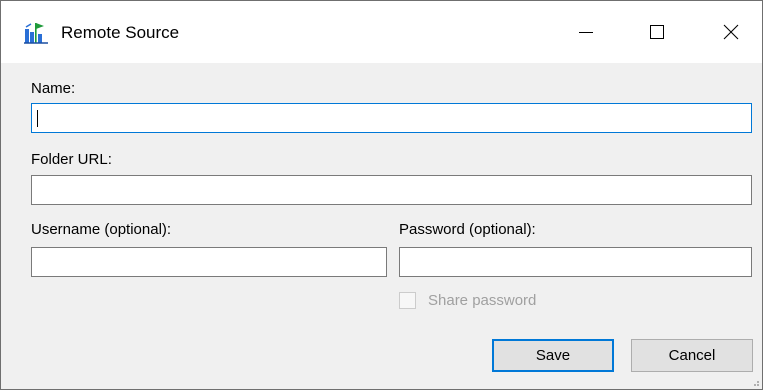 The image size is (763, 390). Describe the element at coordinates (407, 300) in the screenshot. I see `share-password-checkbox` at that location.